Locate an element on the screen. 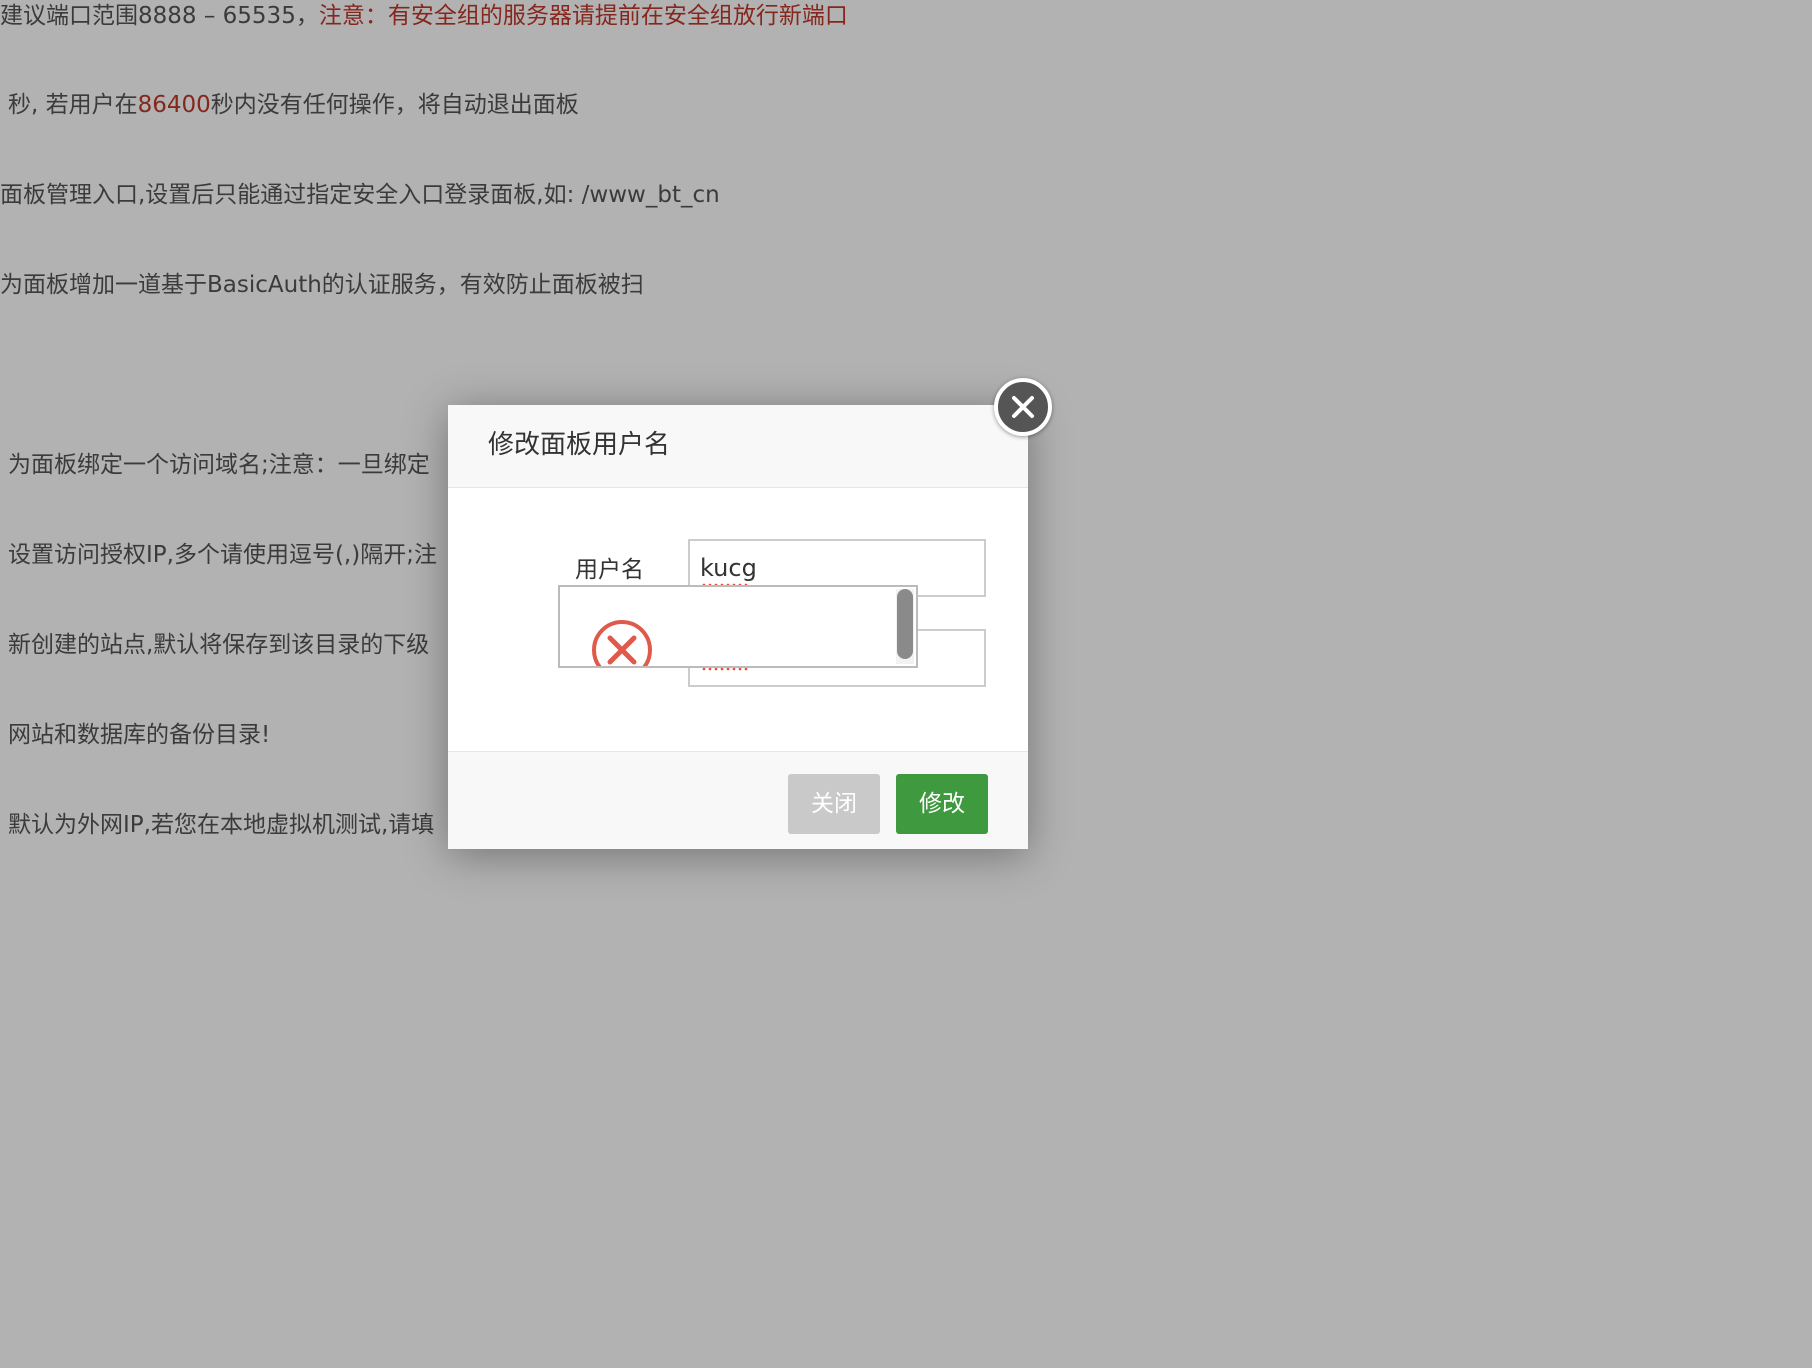 This screenshot has width=1812, height=1368. close-circle-icon is located at coordinates (1023, 407).